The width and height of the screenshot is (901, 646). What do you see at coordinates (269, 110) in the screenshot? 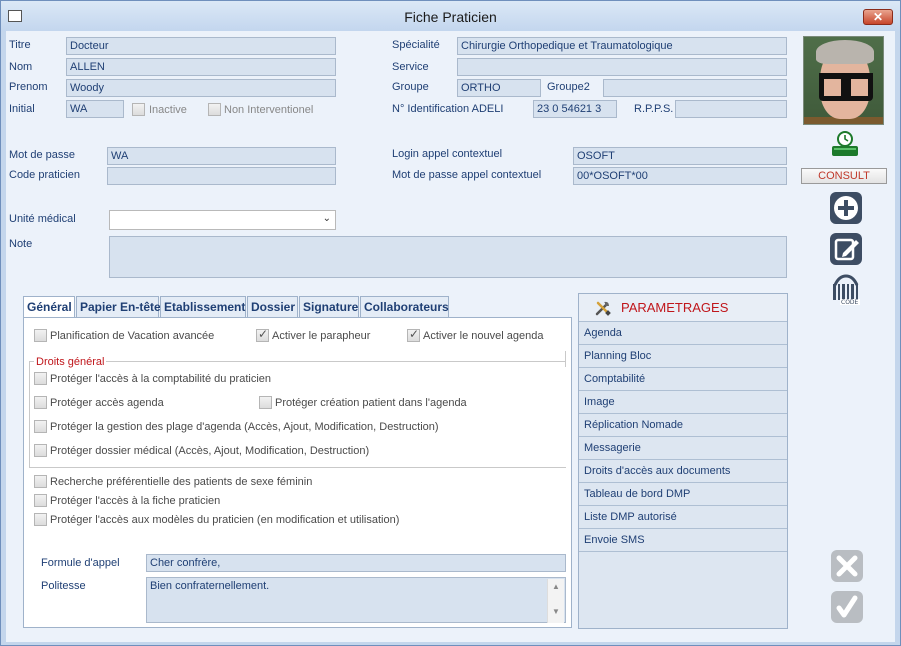
I see `non-interventionel-label: Non Interventionel` at bounding box center [269, 110].